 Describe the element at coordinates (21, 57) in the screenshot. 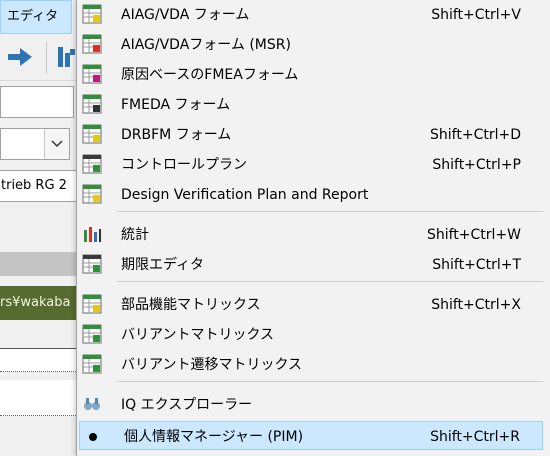

I see `forward-arrow-icon` at that location.